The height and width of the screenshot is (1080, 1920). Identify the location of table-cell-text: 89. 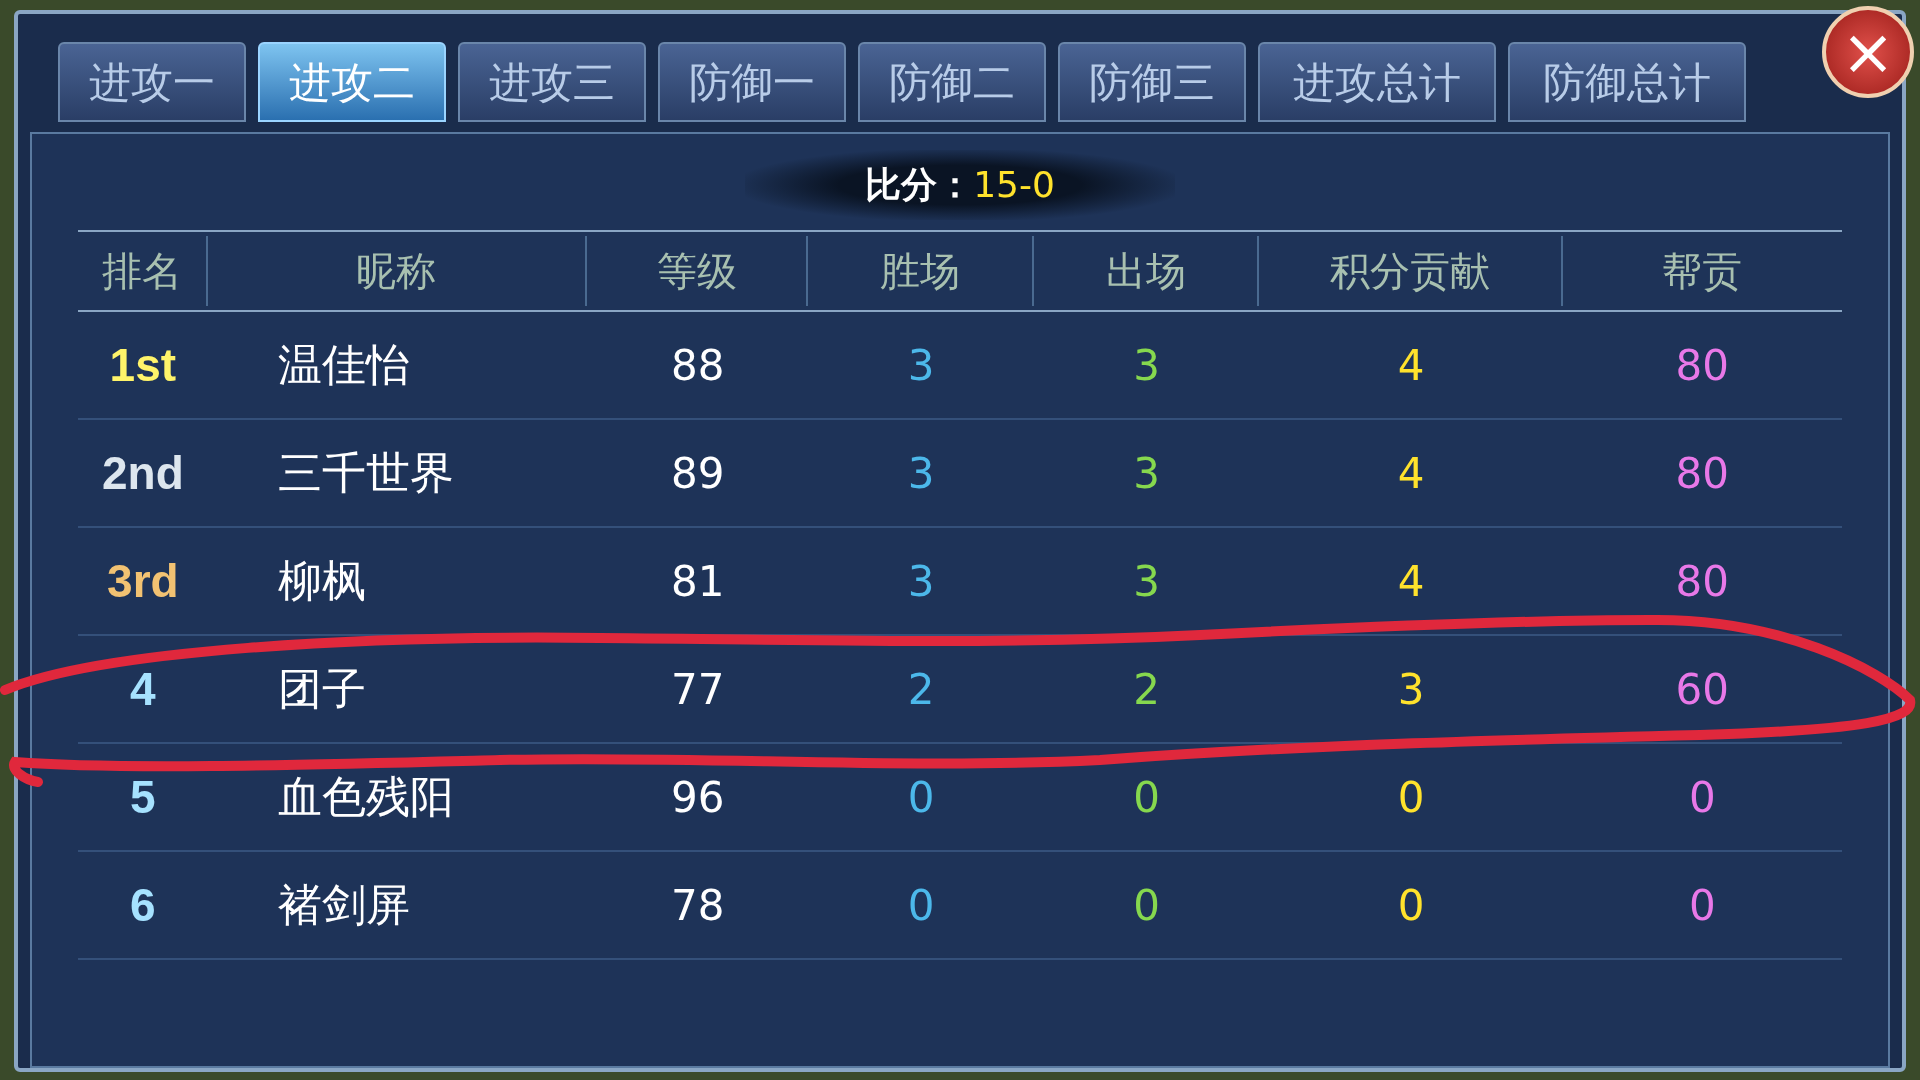
(697, 473).